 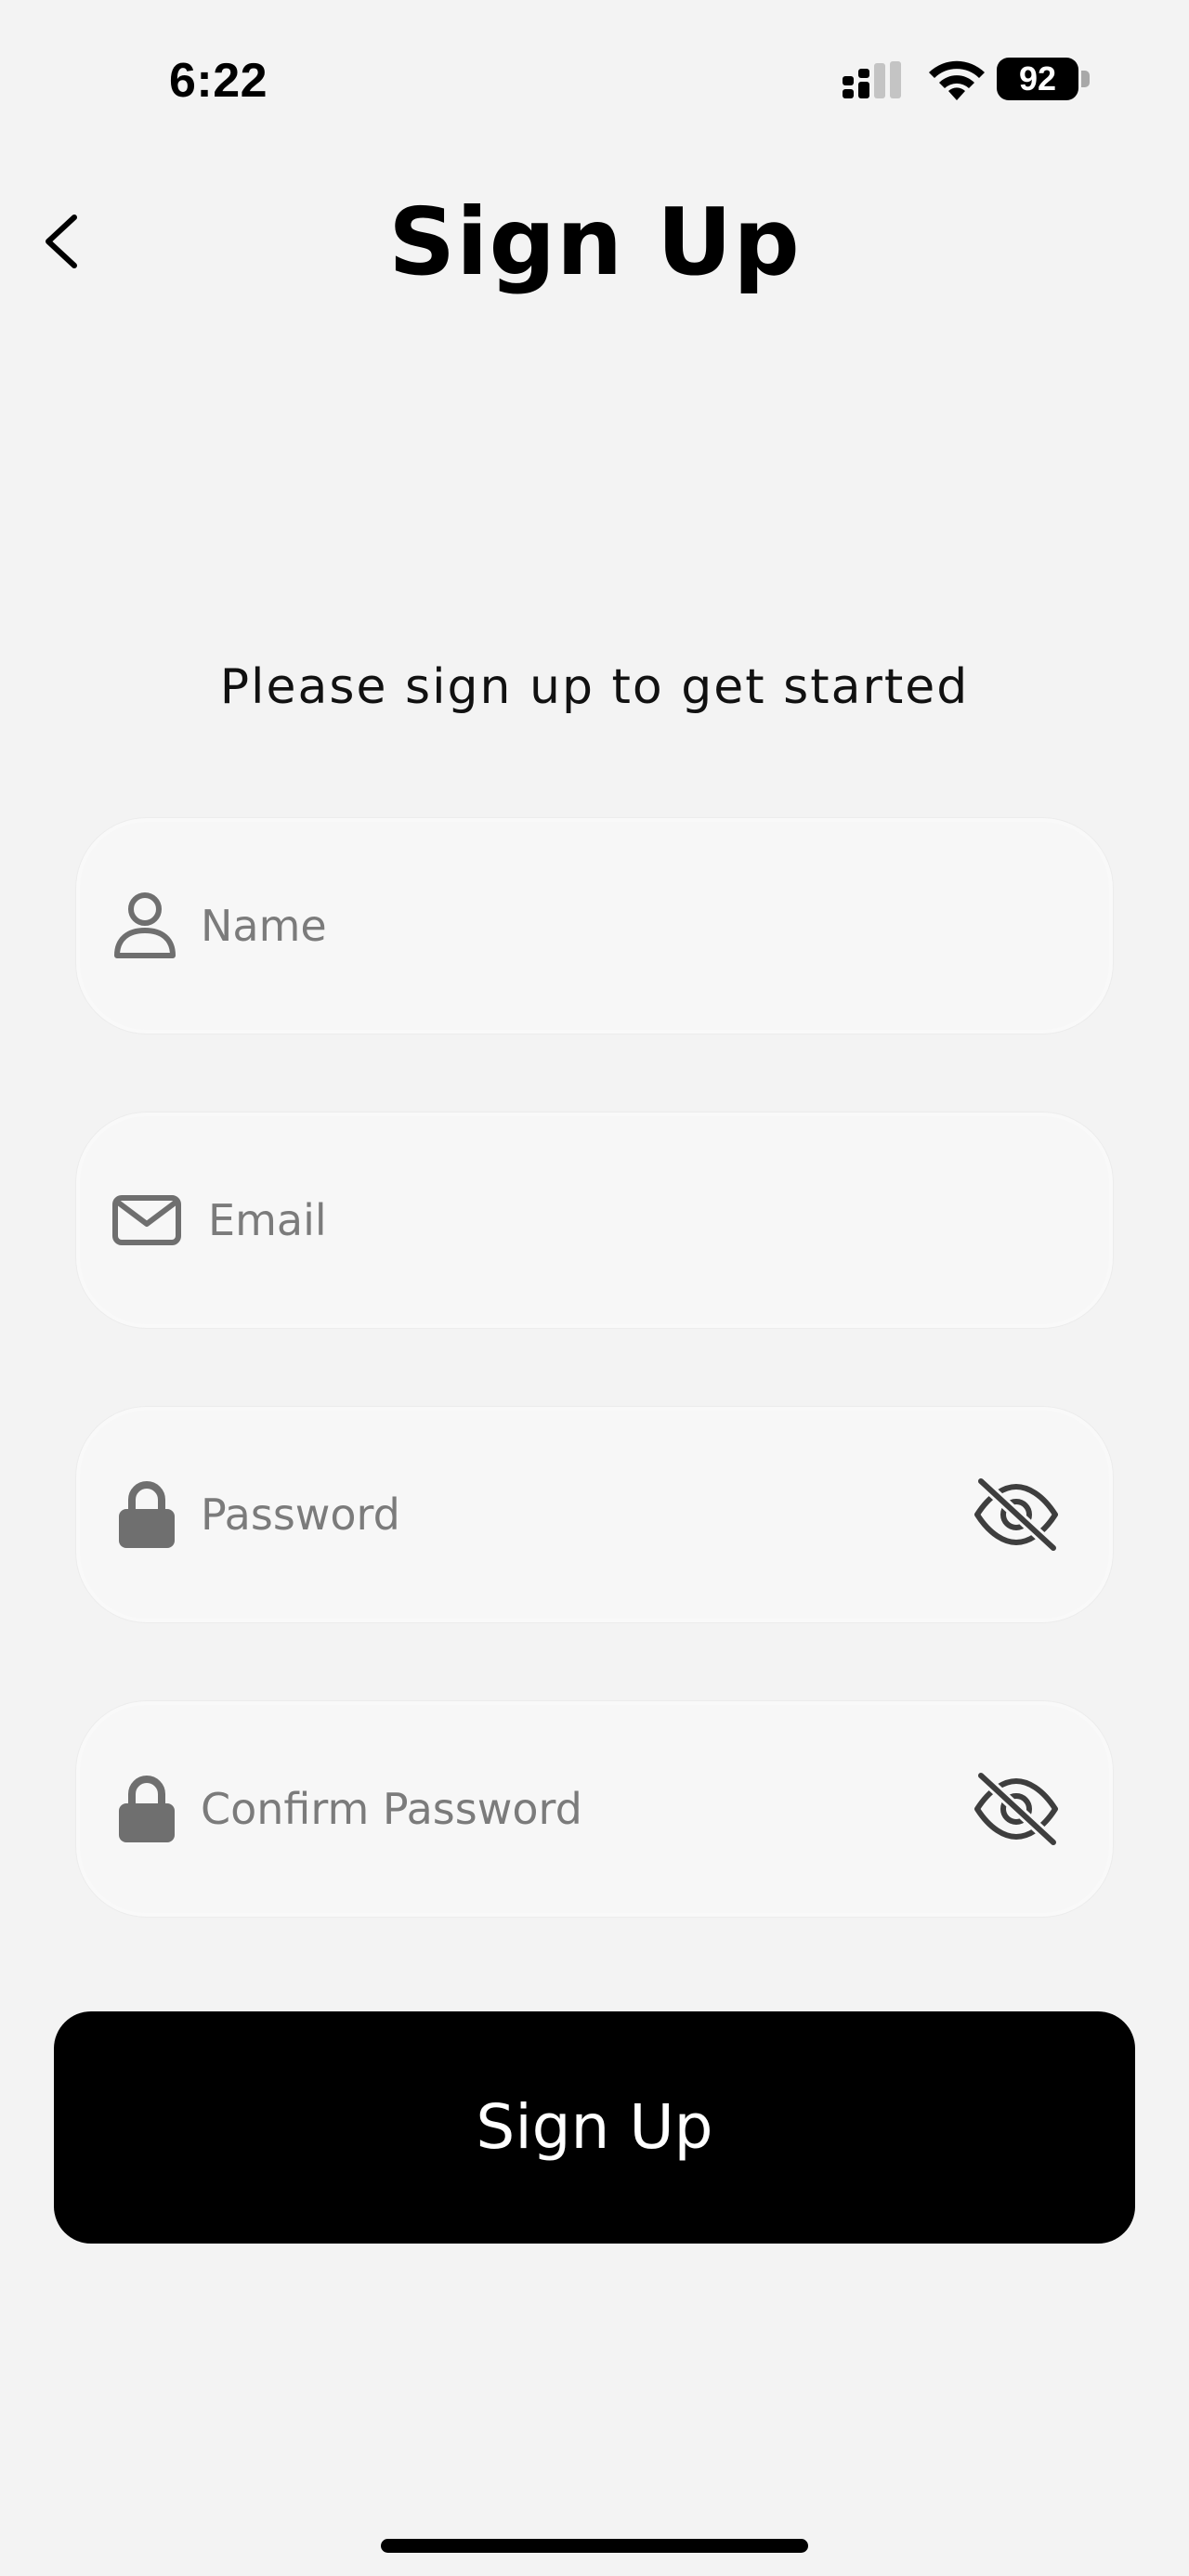 What do you see at coordinates (957, 80) in the screenshot?
I see `wifi-icon` at bounding box center [957, 80].